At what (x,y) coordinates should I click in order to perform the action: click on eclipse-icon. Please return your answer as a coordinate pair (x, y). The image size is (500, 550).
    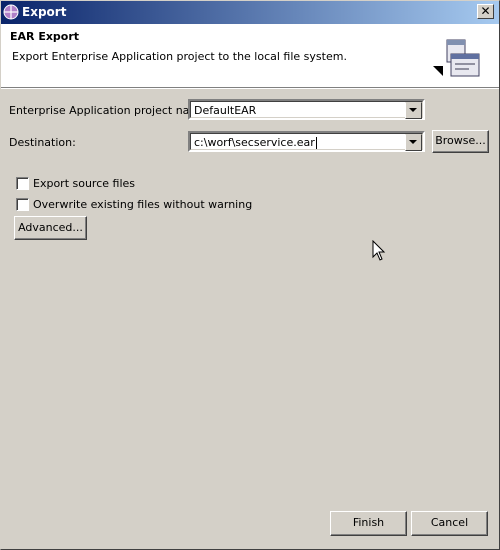
    Looking at the image, I should click on (11, 12).